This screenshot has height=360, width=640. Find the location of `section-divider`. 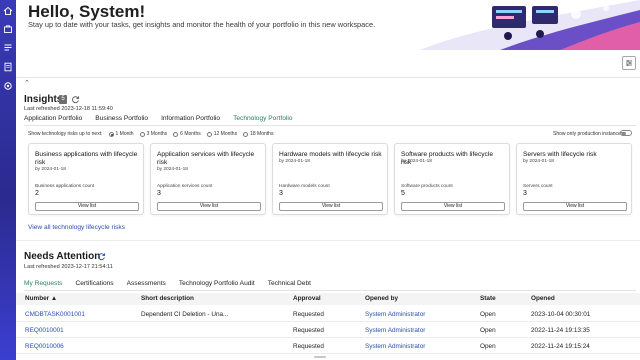

section-divider is located at coordinates (328, 240).